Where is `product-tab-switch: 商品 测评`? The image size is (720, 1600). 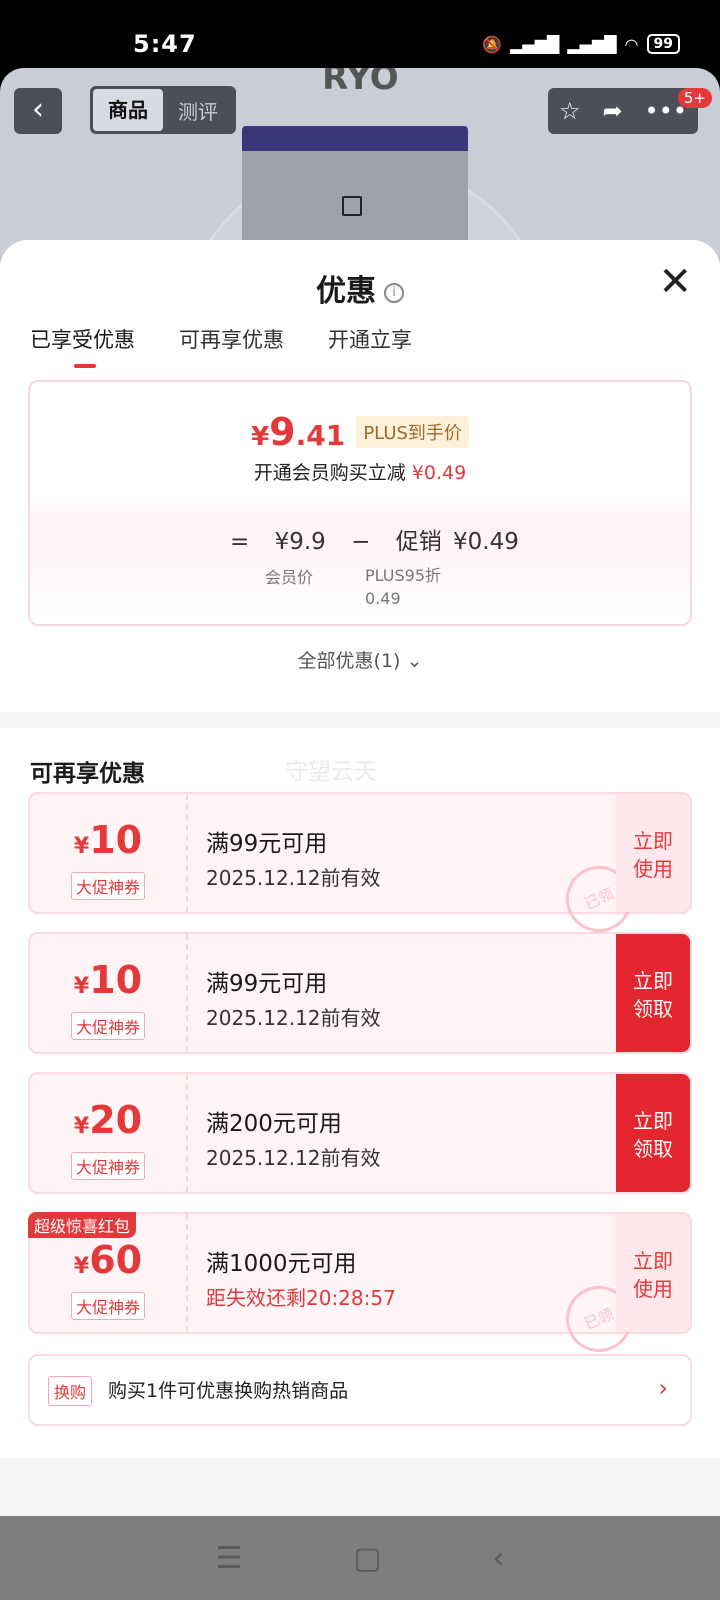 product-tab-switch: 商品 测评 is located at coordinates (163, 110).